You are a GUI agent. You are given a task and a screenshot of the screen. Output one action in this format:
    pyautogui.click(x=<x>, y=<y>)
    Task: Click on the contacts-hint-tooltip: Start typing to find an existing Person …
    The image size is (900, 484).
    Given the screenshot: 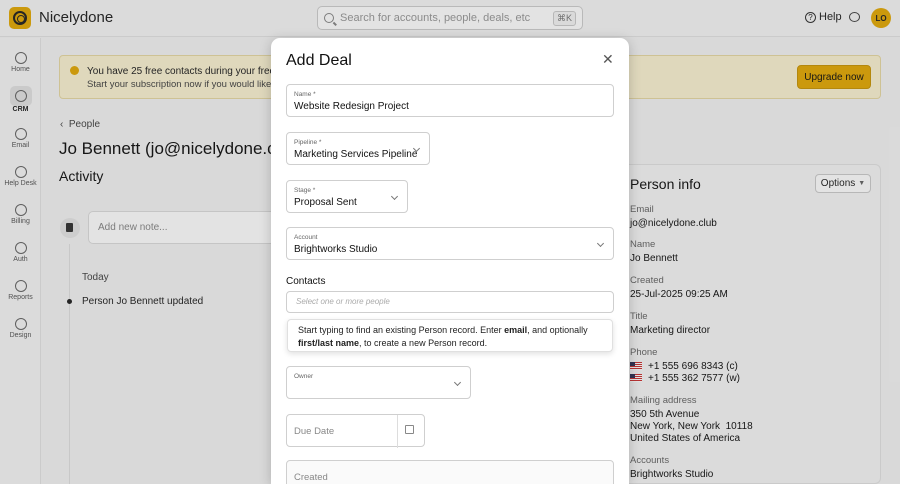 What is the action you would take?
    pyautogui.click(x=450, y=335)
    